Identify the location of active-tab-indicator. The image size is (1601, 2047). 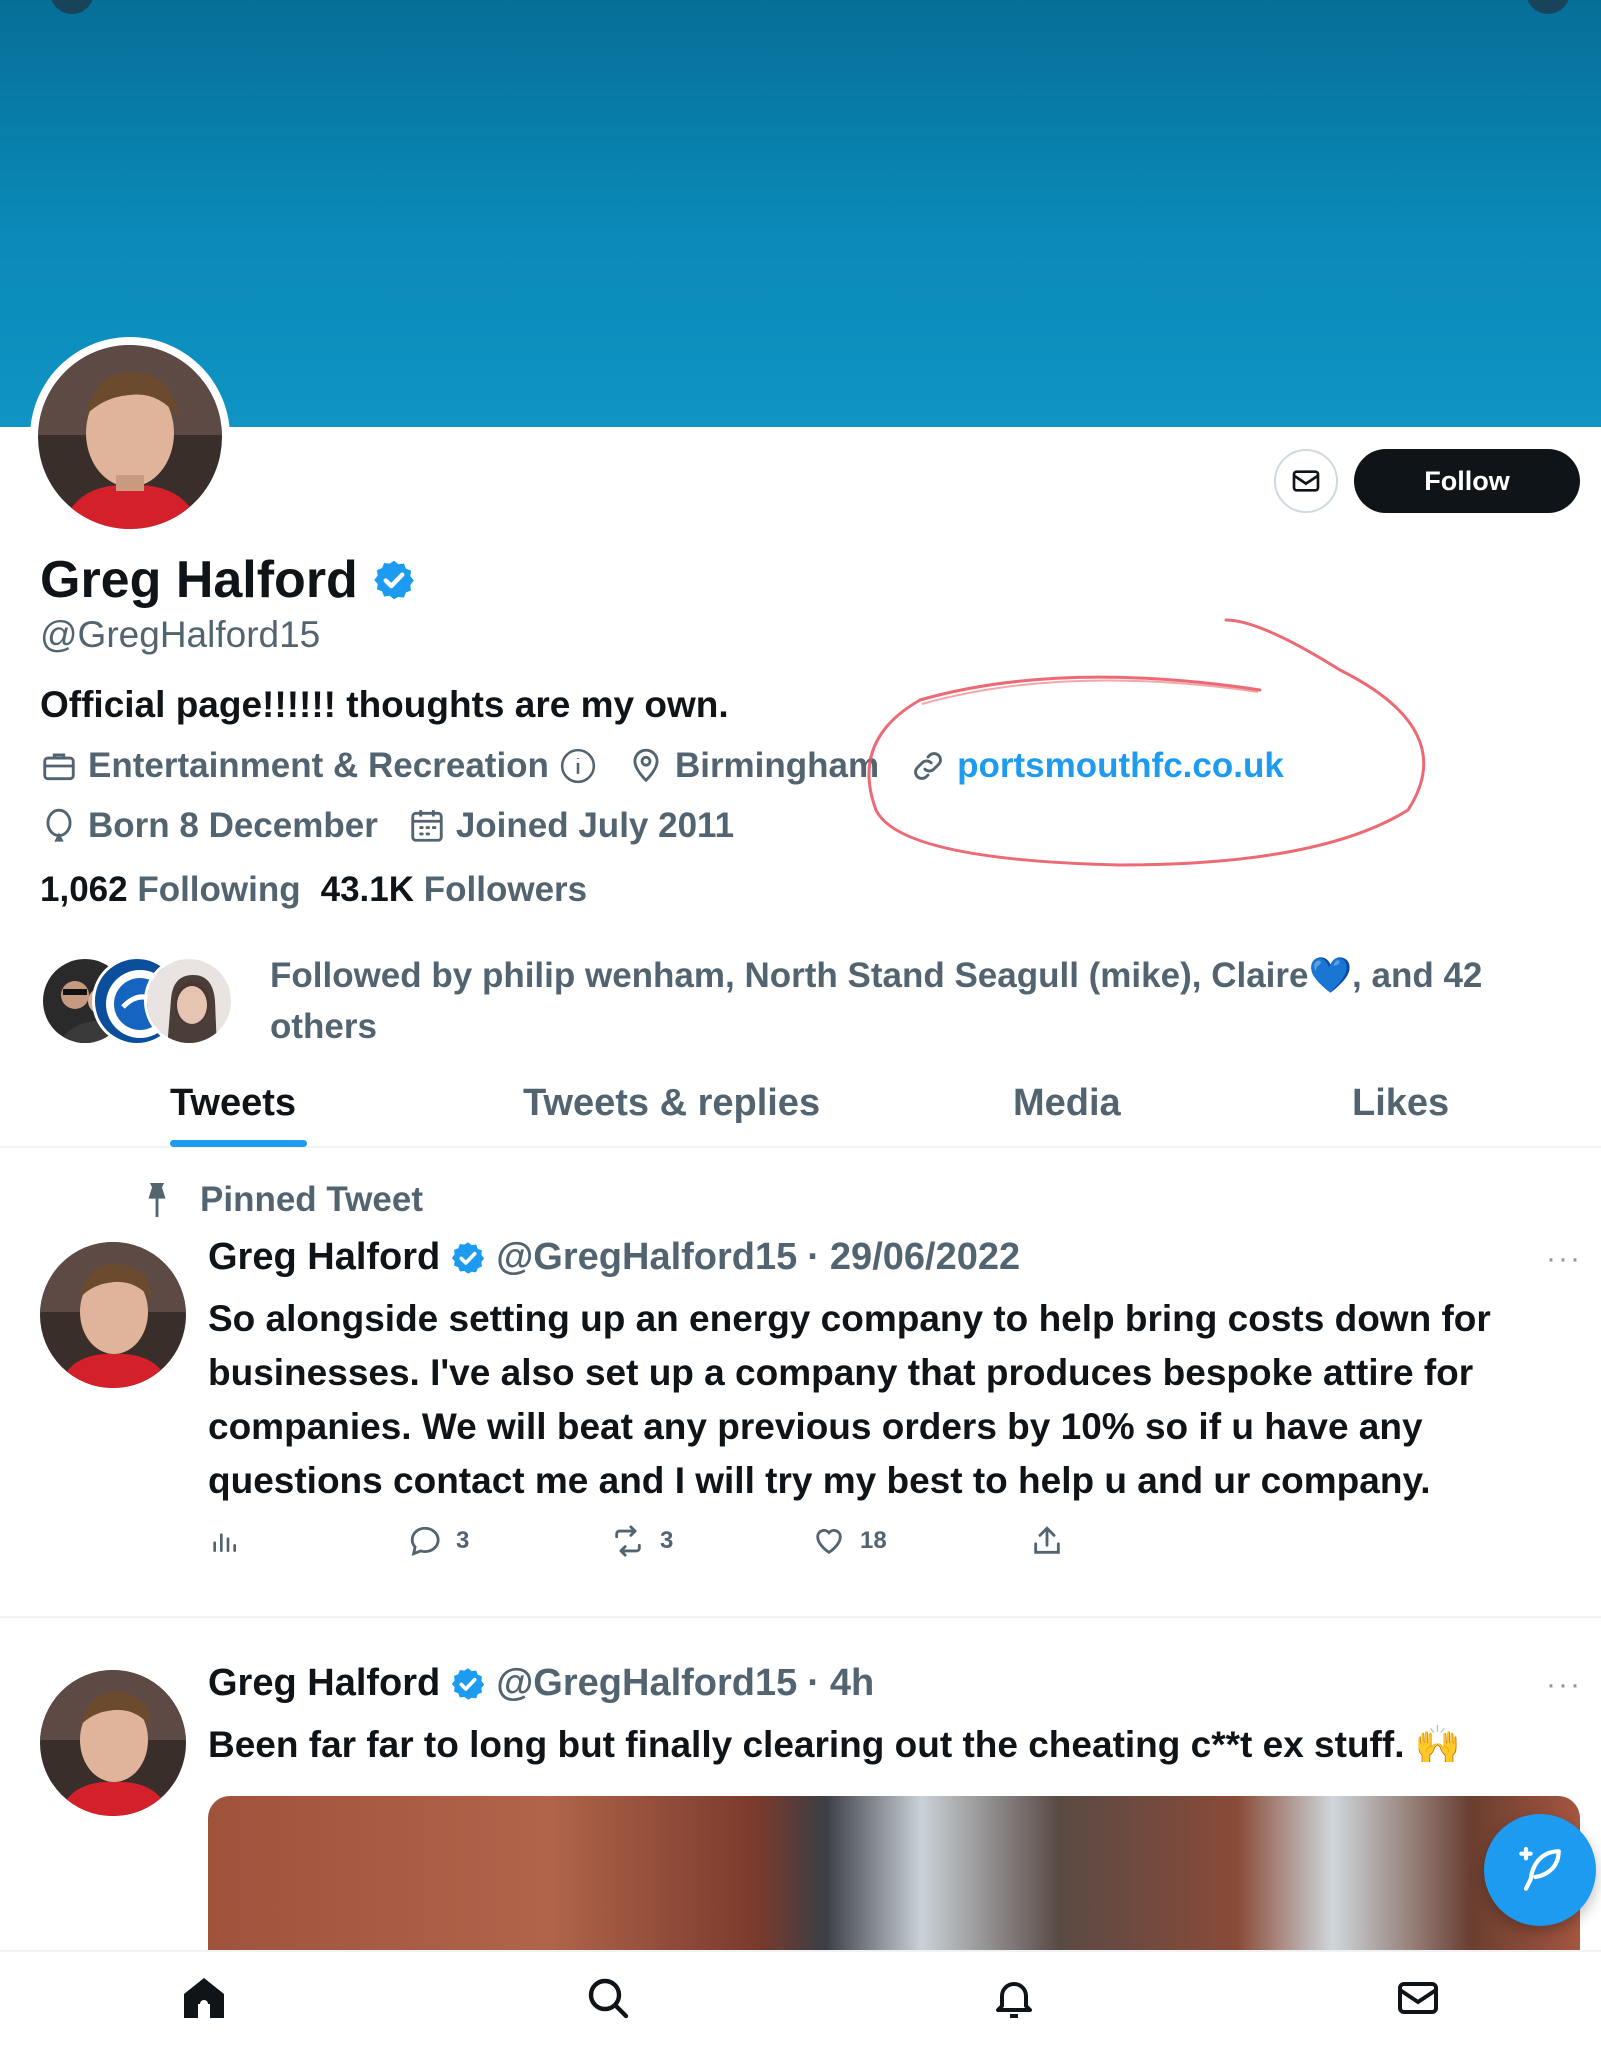
(238, 1143).